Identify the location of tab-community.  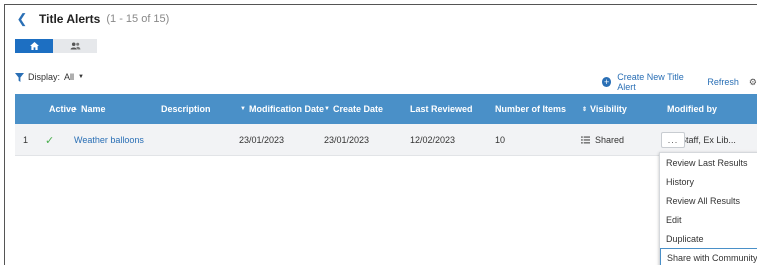
(75, 46).